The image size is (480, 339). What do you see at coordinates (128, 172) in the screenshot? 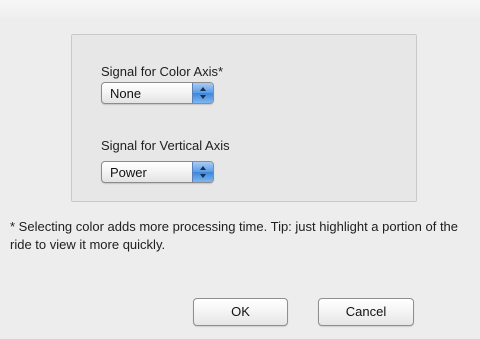
I see `vertical-axis-selected-value: Power` at bounding box center [128, 172].